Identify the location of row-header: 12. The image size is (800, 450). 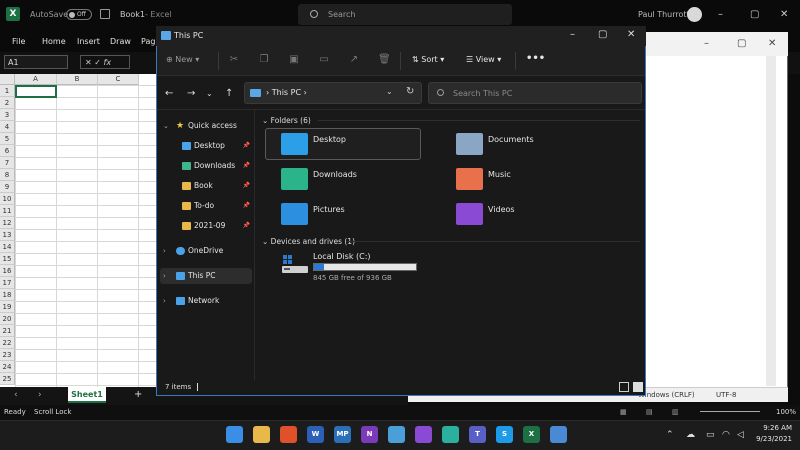
(7, 223).